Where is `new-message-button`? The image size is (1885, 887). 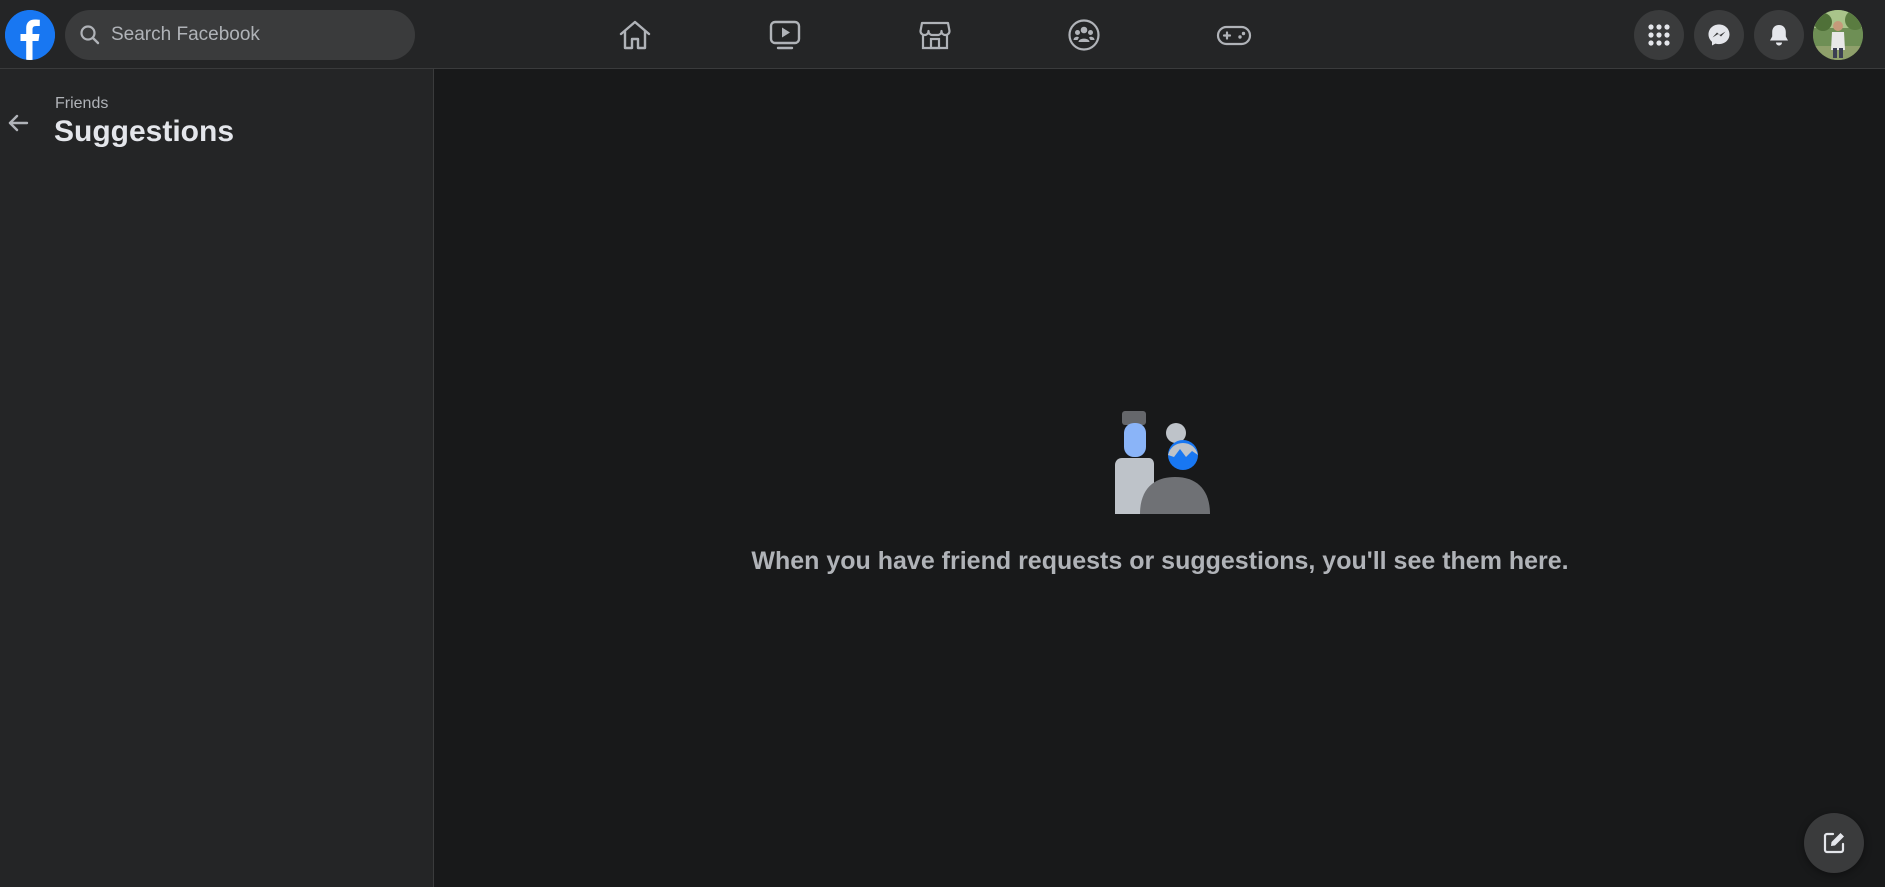 new-message-button is located at coordinates (1834, 843).